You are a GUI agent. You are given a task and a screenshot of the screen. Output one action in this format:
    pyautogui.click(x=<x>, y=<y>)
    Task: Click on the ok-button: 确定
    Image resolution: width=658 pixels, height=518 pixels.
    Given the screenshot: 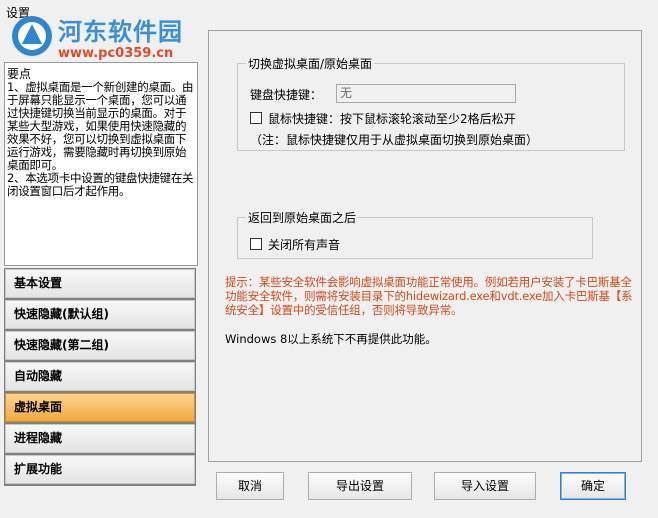 What is the action you would take?
    pyautogui.click(x=593, y=486)
    